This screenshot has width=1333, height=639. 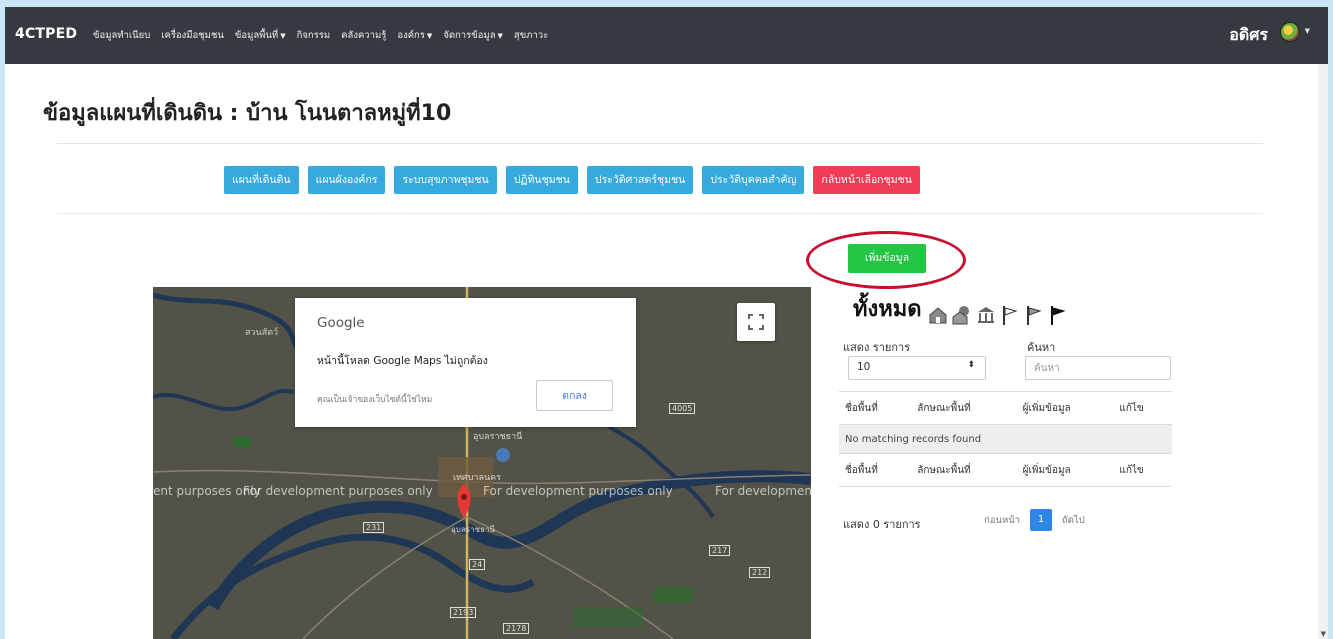 I want to click on walking-map-button: แผนที่เดินดิน, so click(x=261, y=180).